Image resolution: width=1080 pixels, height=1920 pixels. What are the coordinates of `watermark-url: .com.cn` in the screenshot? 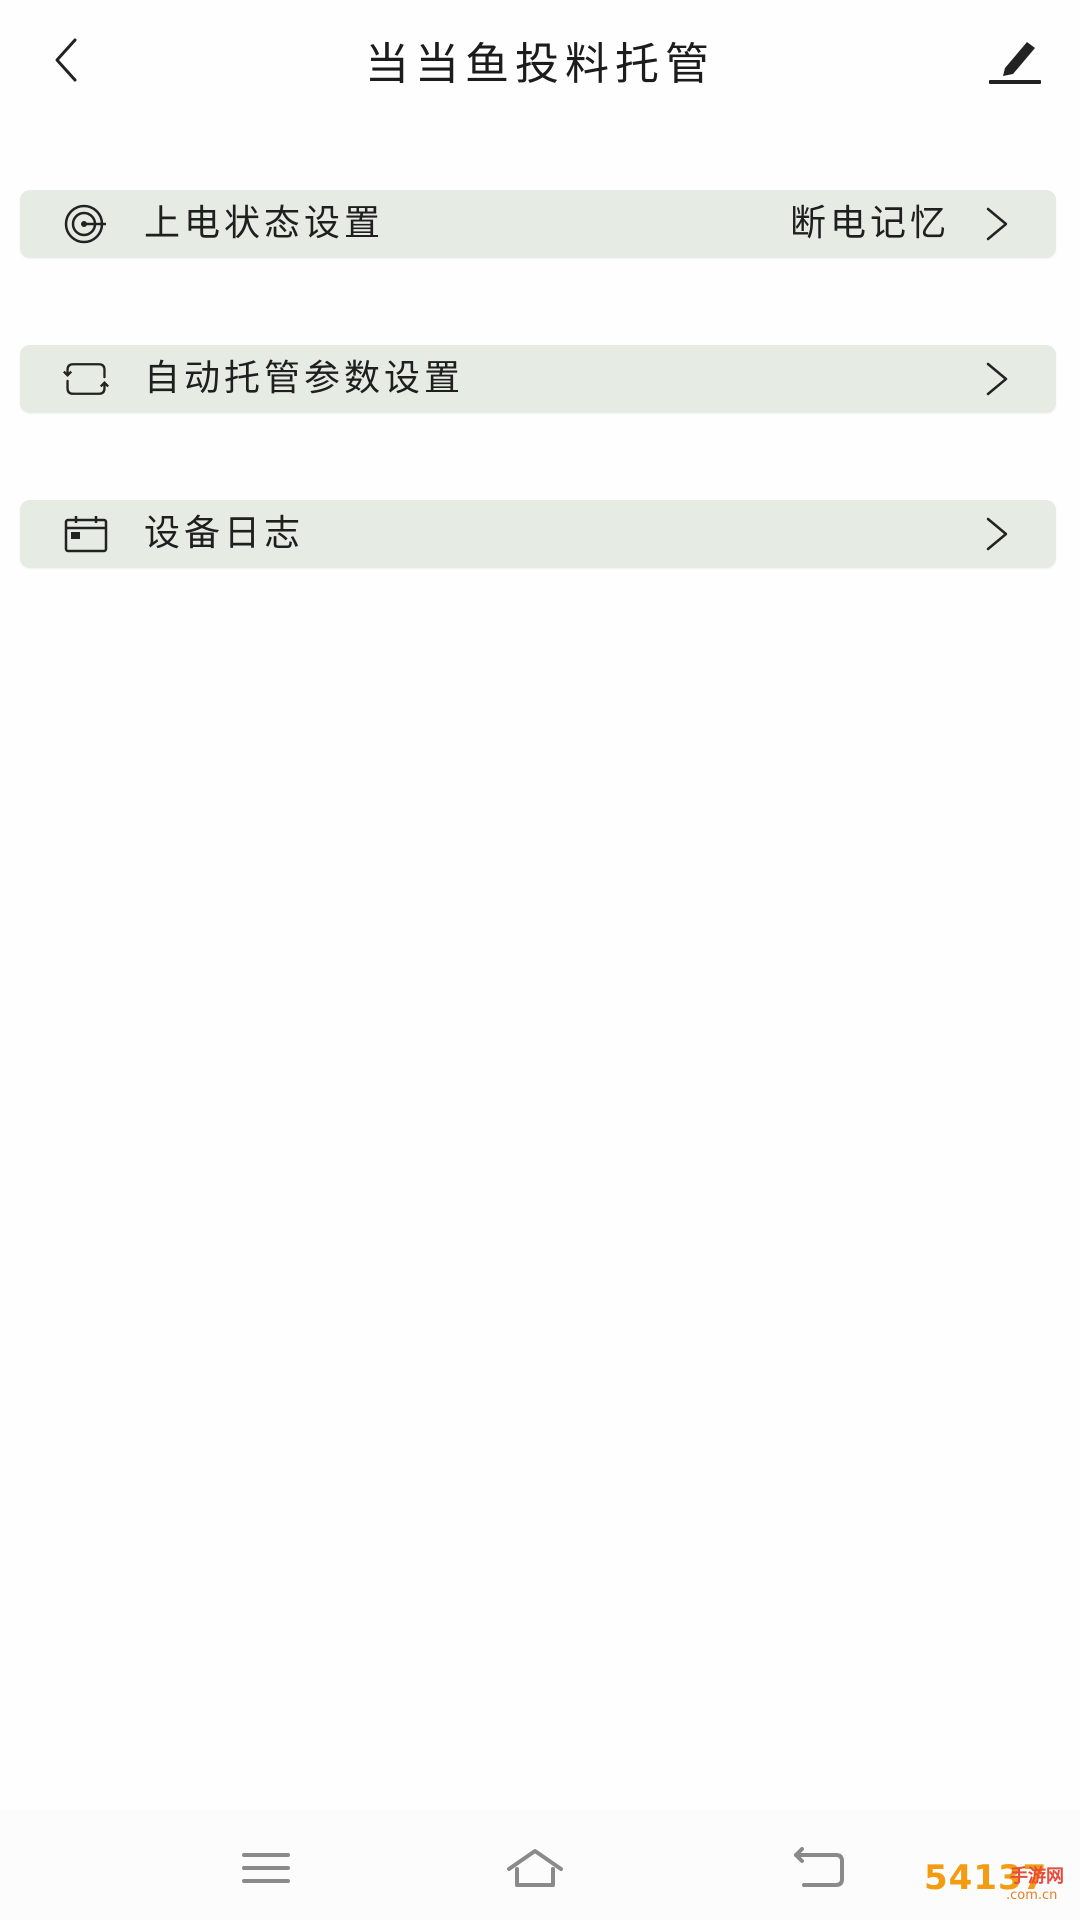 It's located at (1032, 1895).